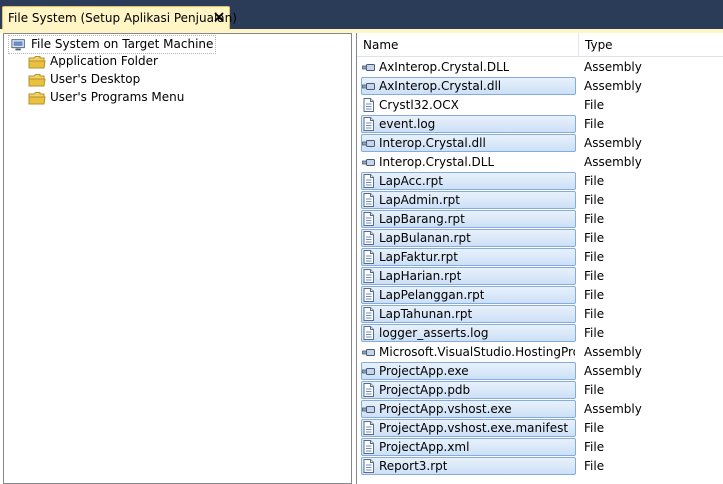  What do you see at coordinates (540, 124) in the screenshot?
I see `list-item: event.log File` at bounding box center [540, 124].